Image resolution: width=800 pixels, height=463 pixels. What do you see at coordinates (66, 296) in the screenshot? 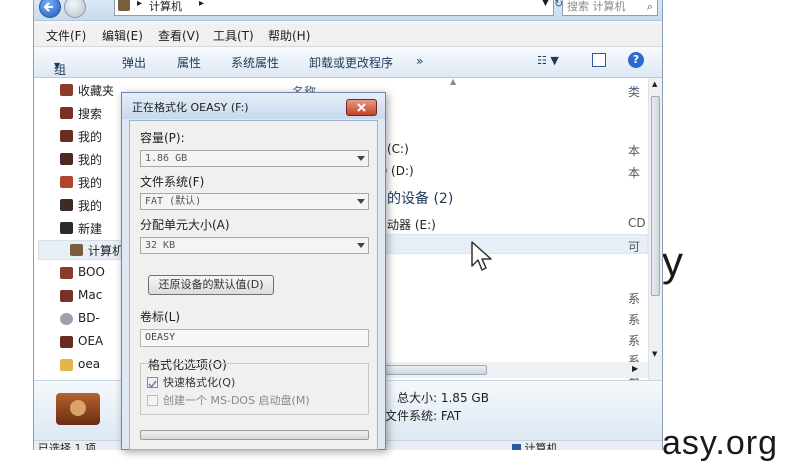
I see `drive-icon` at bounding box center [66, 296].